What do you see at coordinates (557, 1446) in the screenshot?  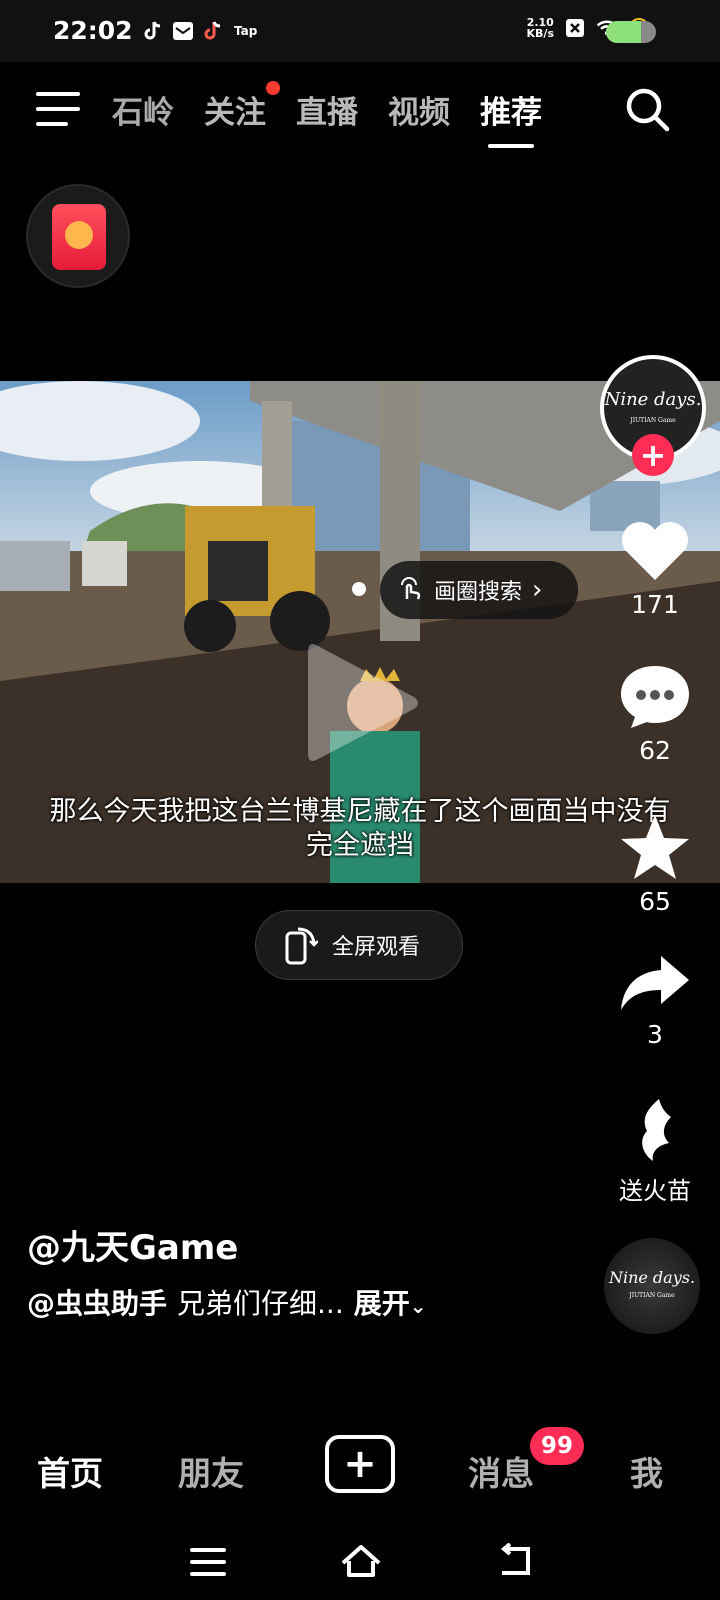 I see `message-badge: 99` at bounding box center [557, 1446].